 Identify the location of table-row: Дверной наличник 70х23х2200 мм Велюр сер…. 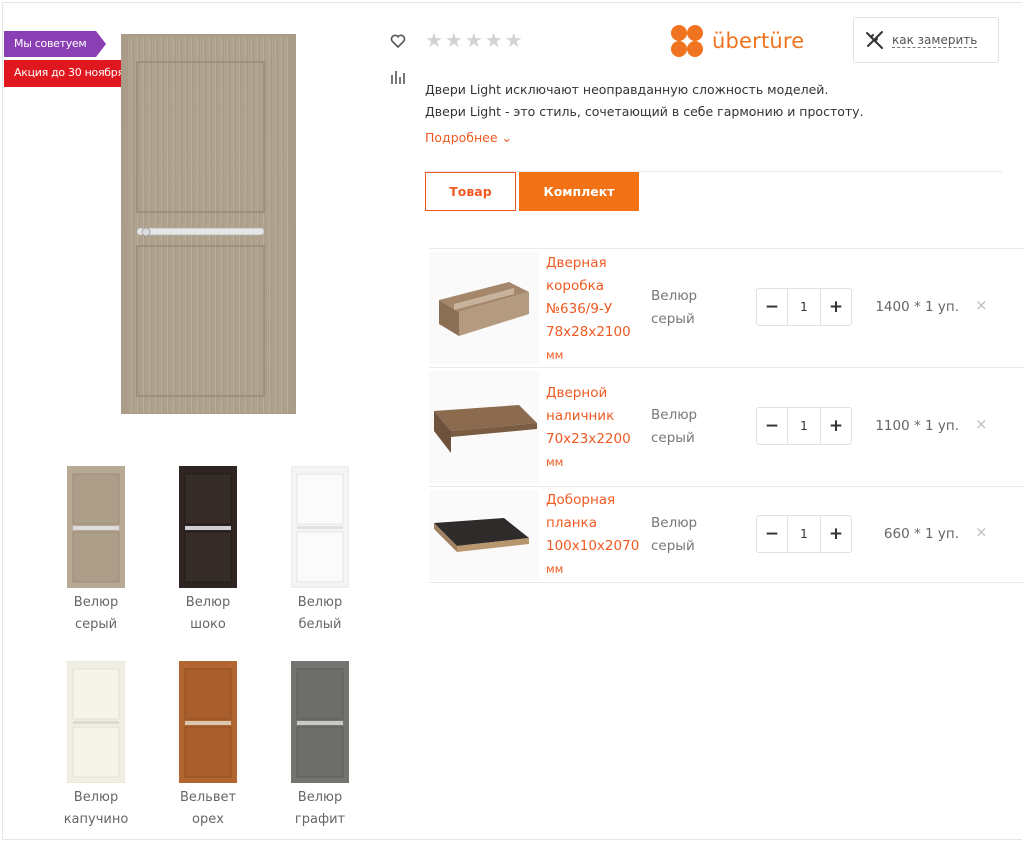
(726, 427).